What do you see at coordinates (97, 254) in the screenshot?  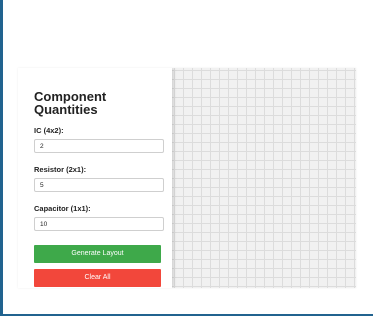 I see `generate-layout-button: Generate Layout` at bounding box center [97, 254].